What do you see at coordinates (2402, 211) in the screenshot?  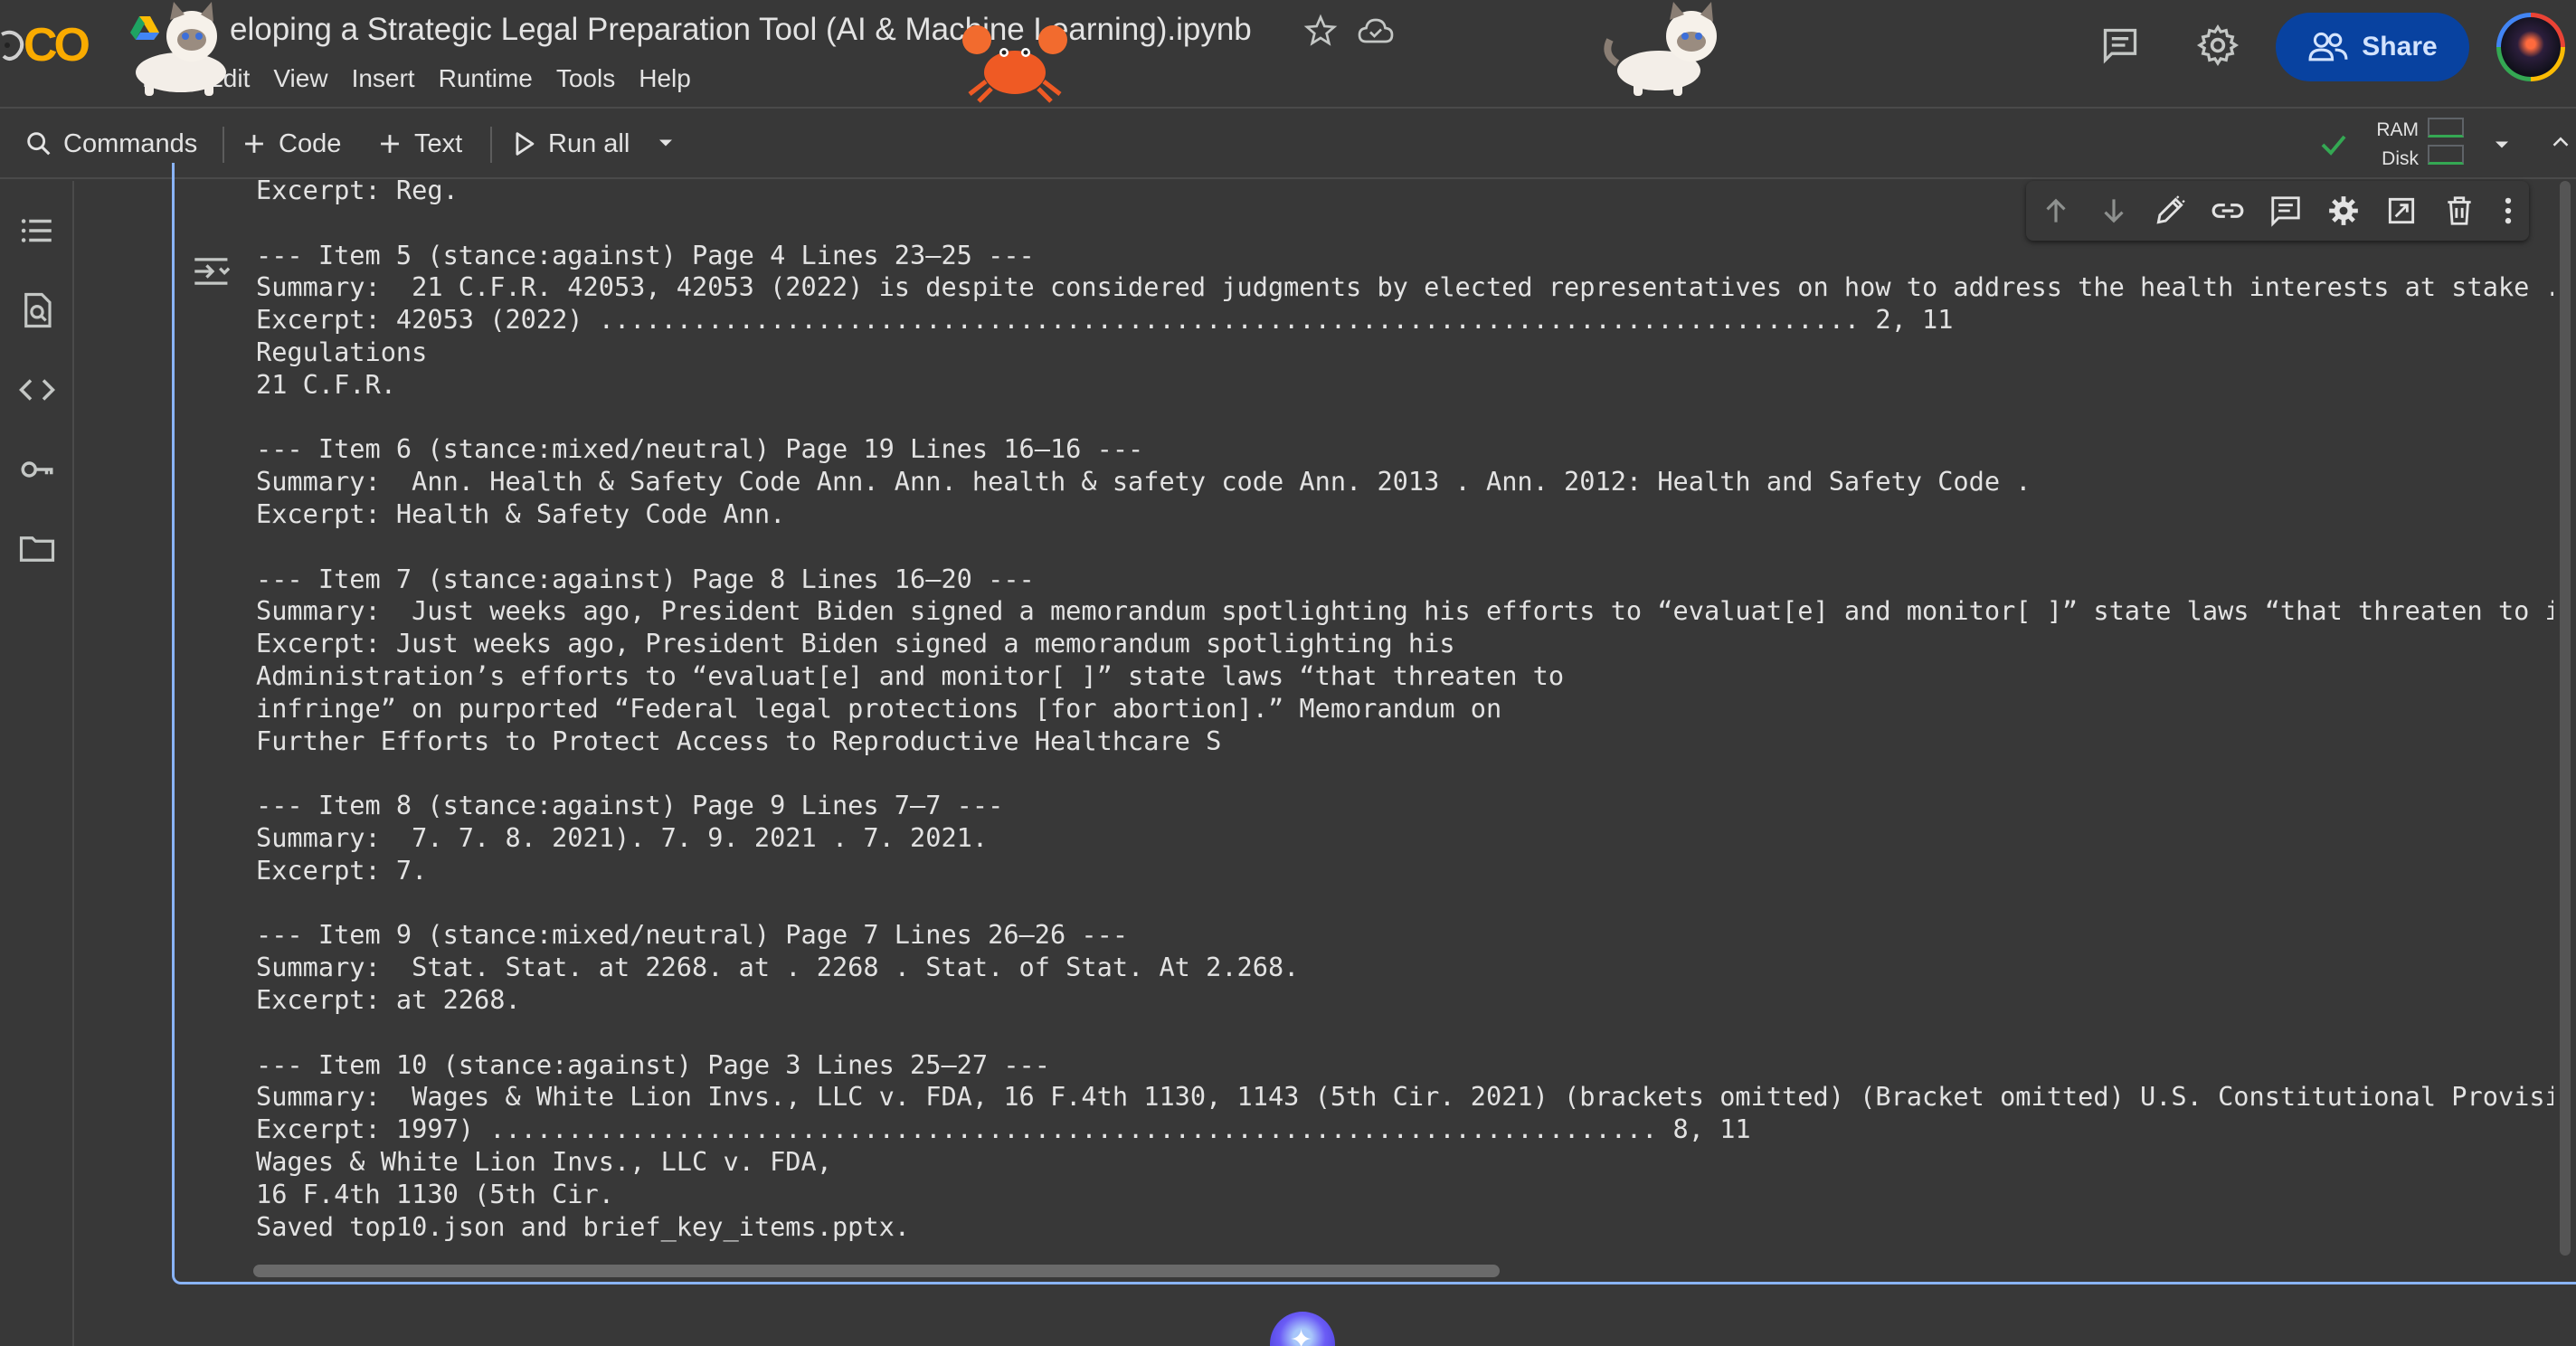 I see `mirror-cell-icon` at bounding box center [2402, 211].